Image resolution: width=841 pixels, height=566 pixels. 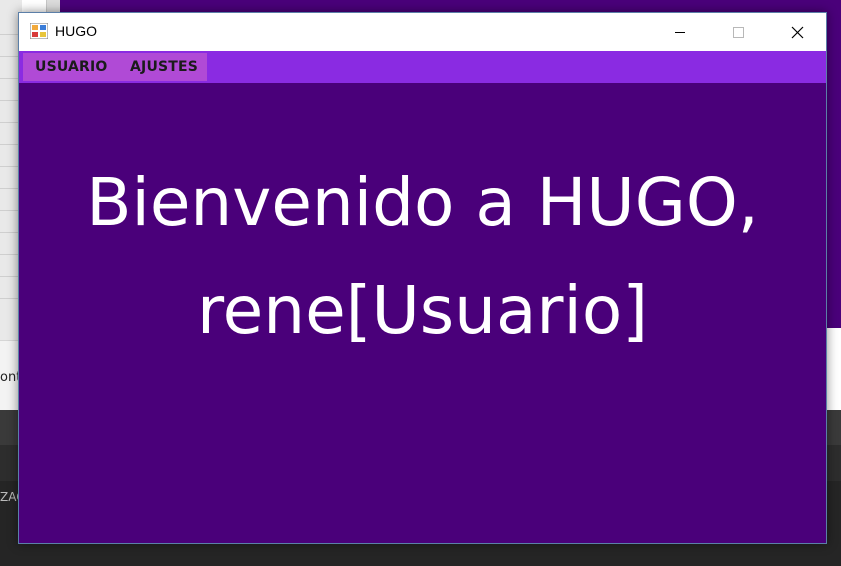 What do you see at coordinates (71, 67) in the screenshot?
I see `menu-item-usuario: USUARIO` at bounding box center [71, 67].